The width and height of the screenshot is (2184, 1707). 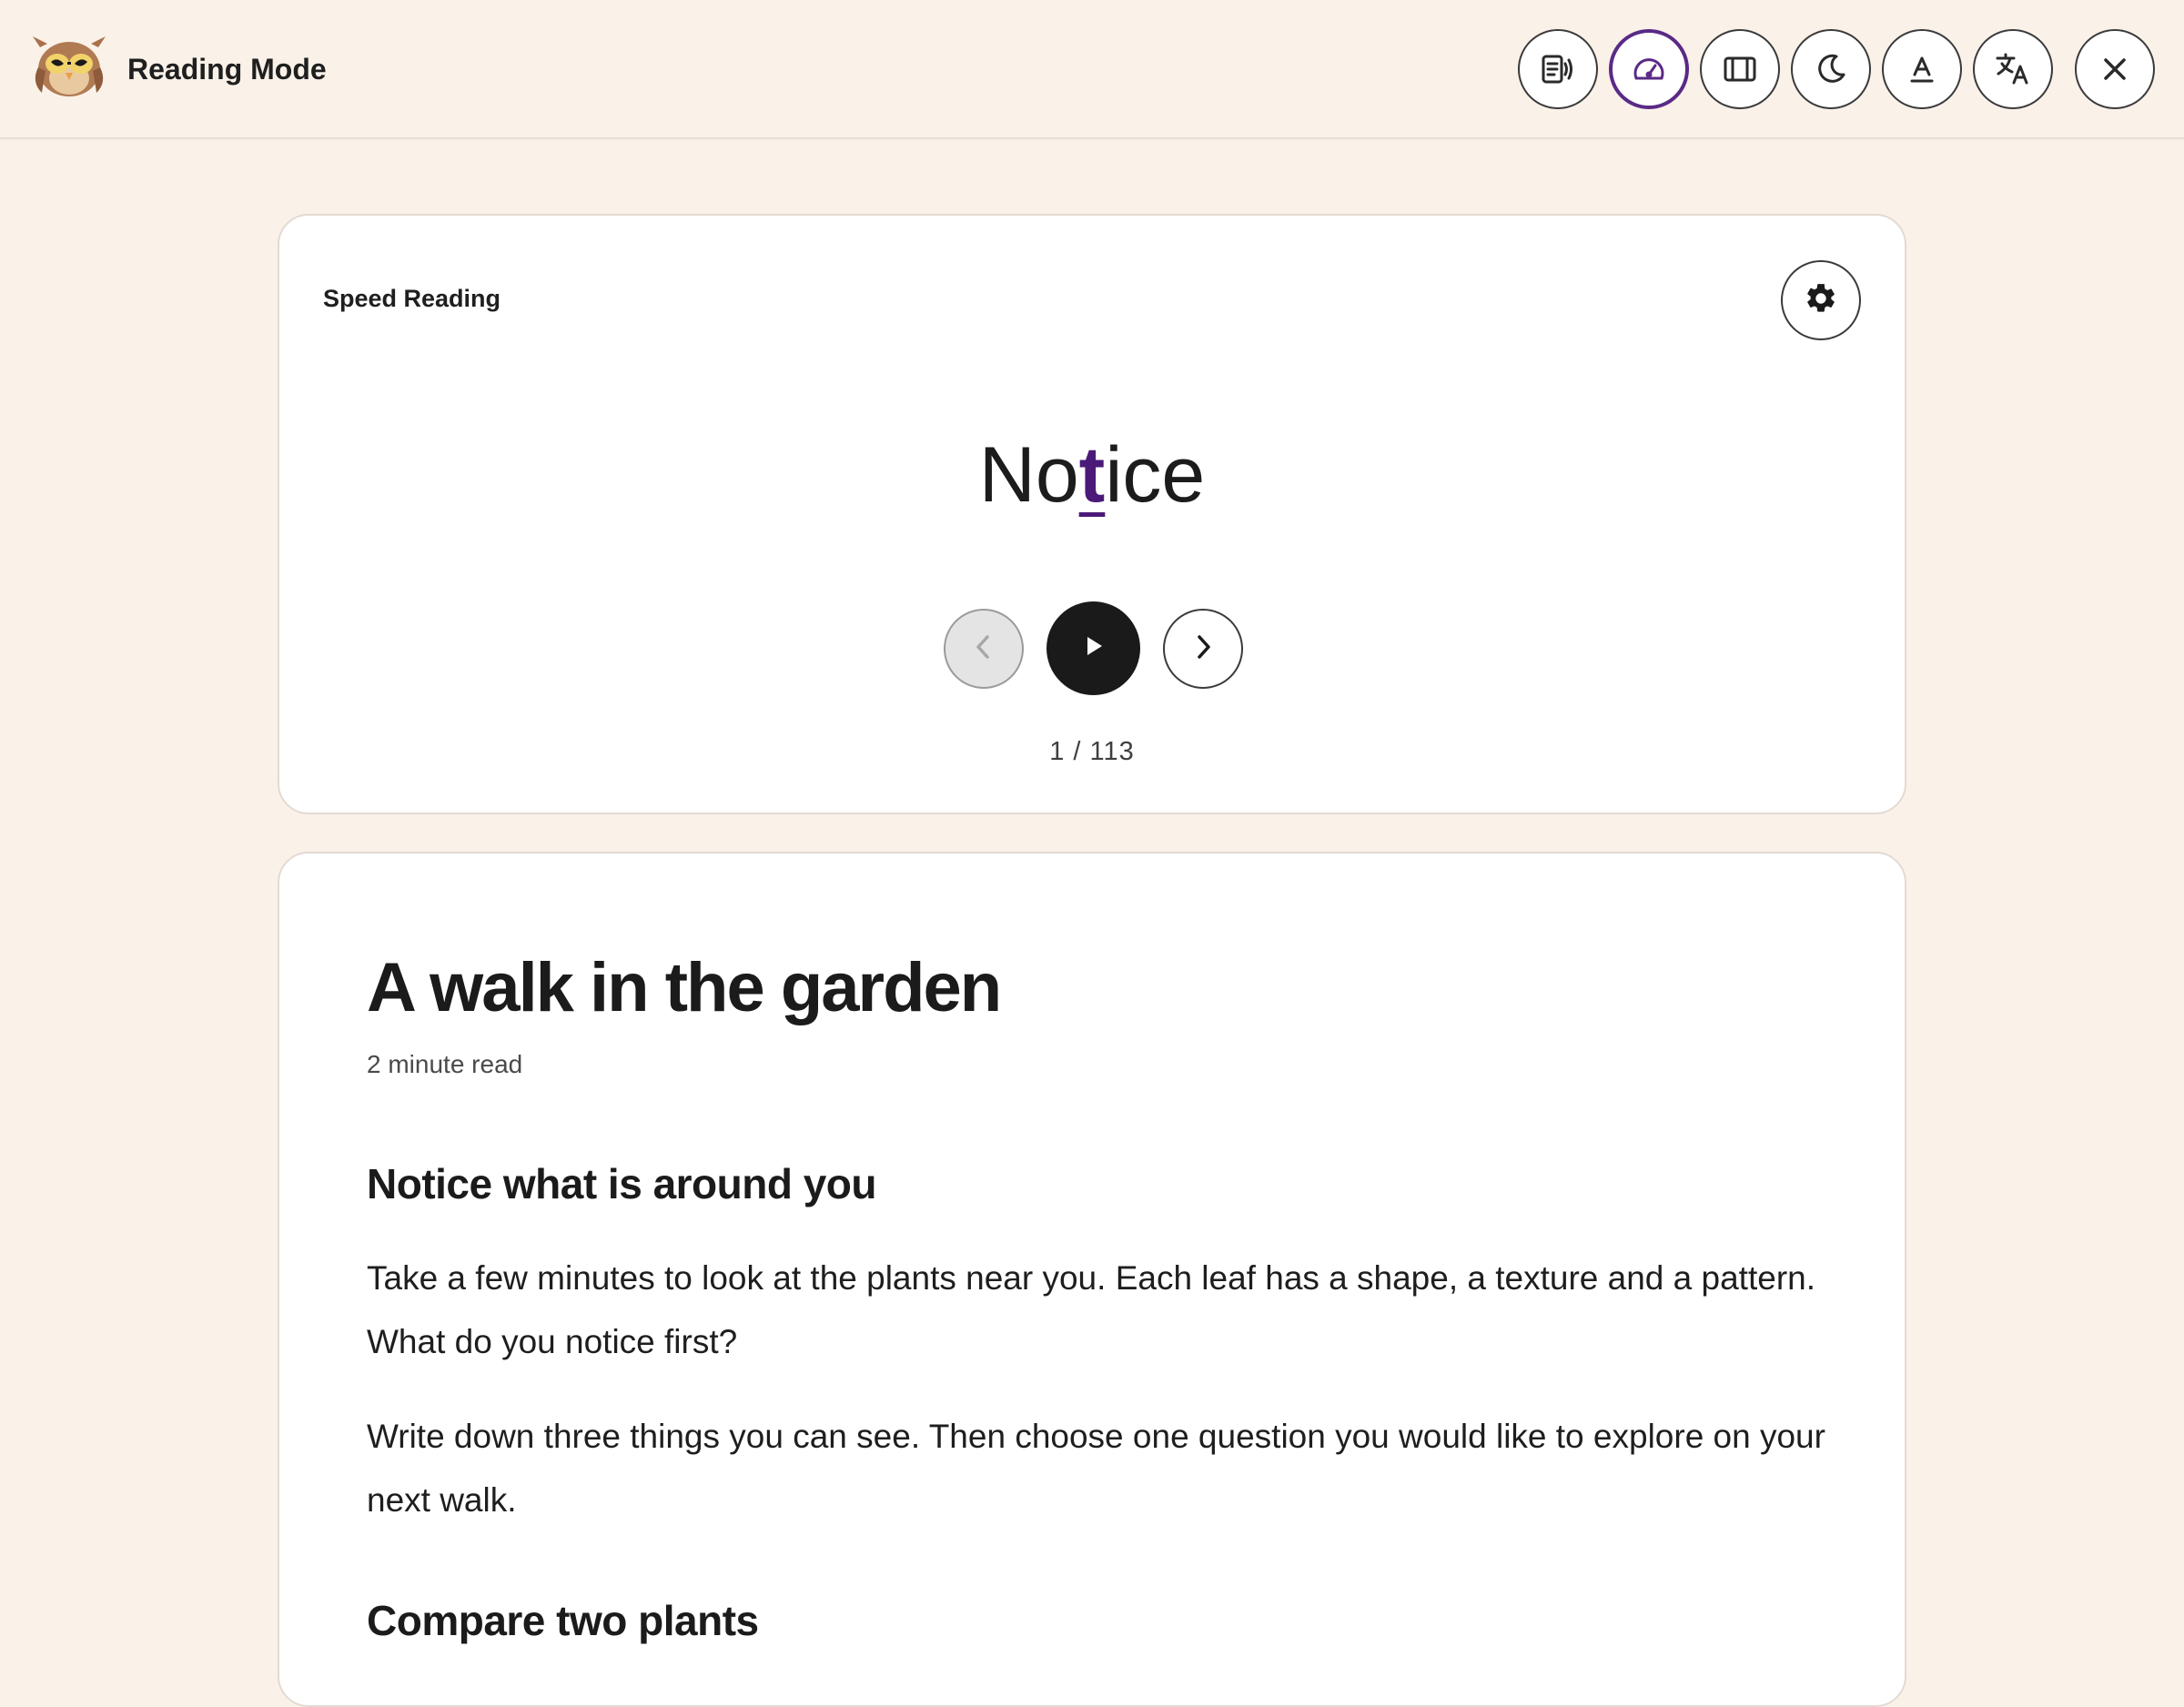 I want to click on app-title: Reading Mode, so click(x=227, y=69).